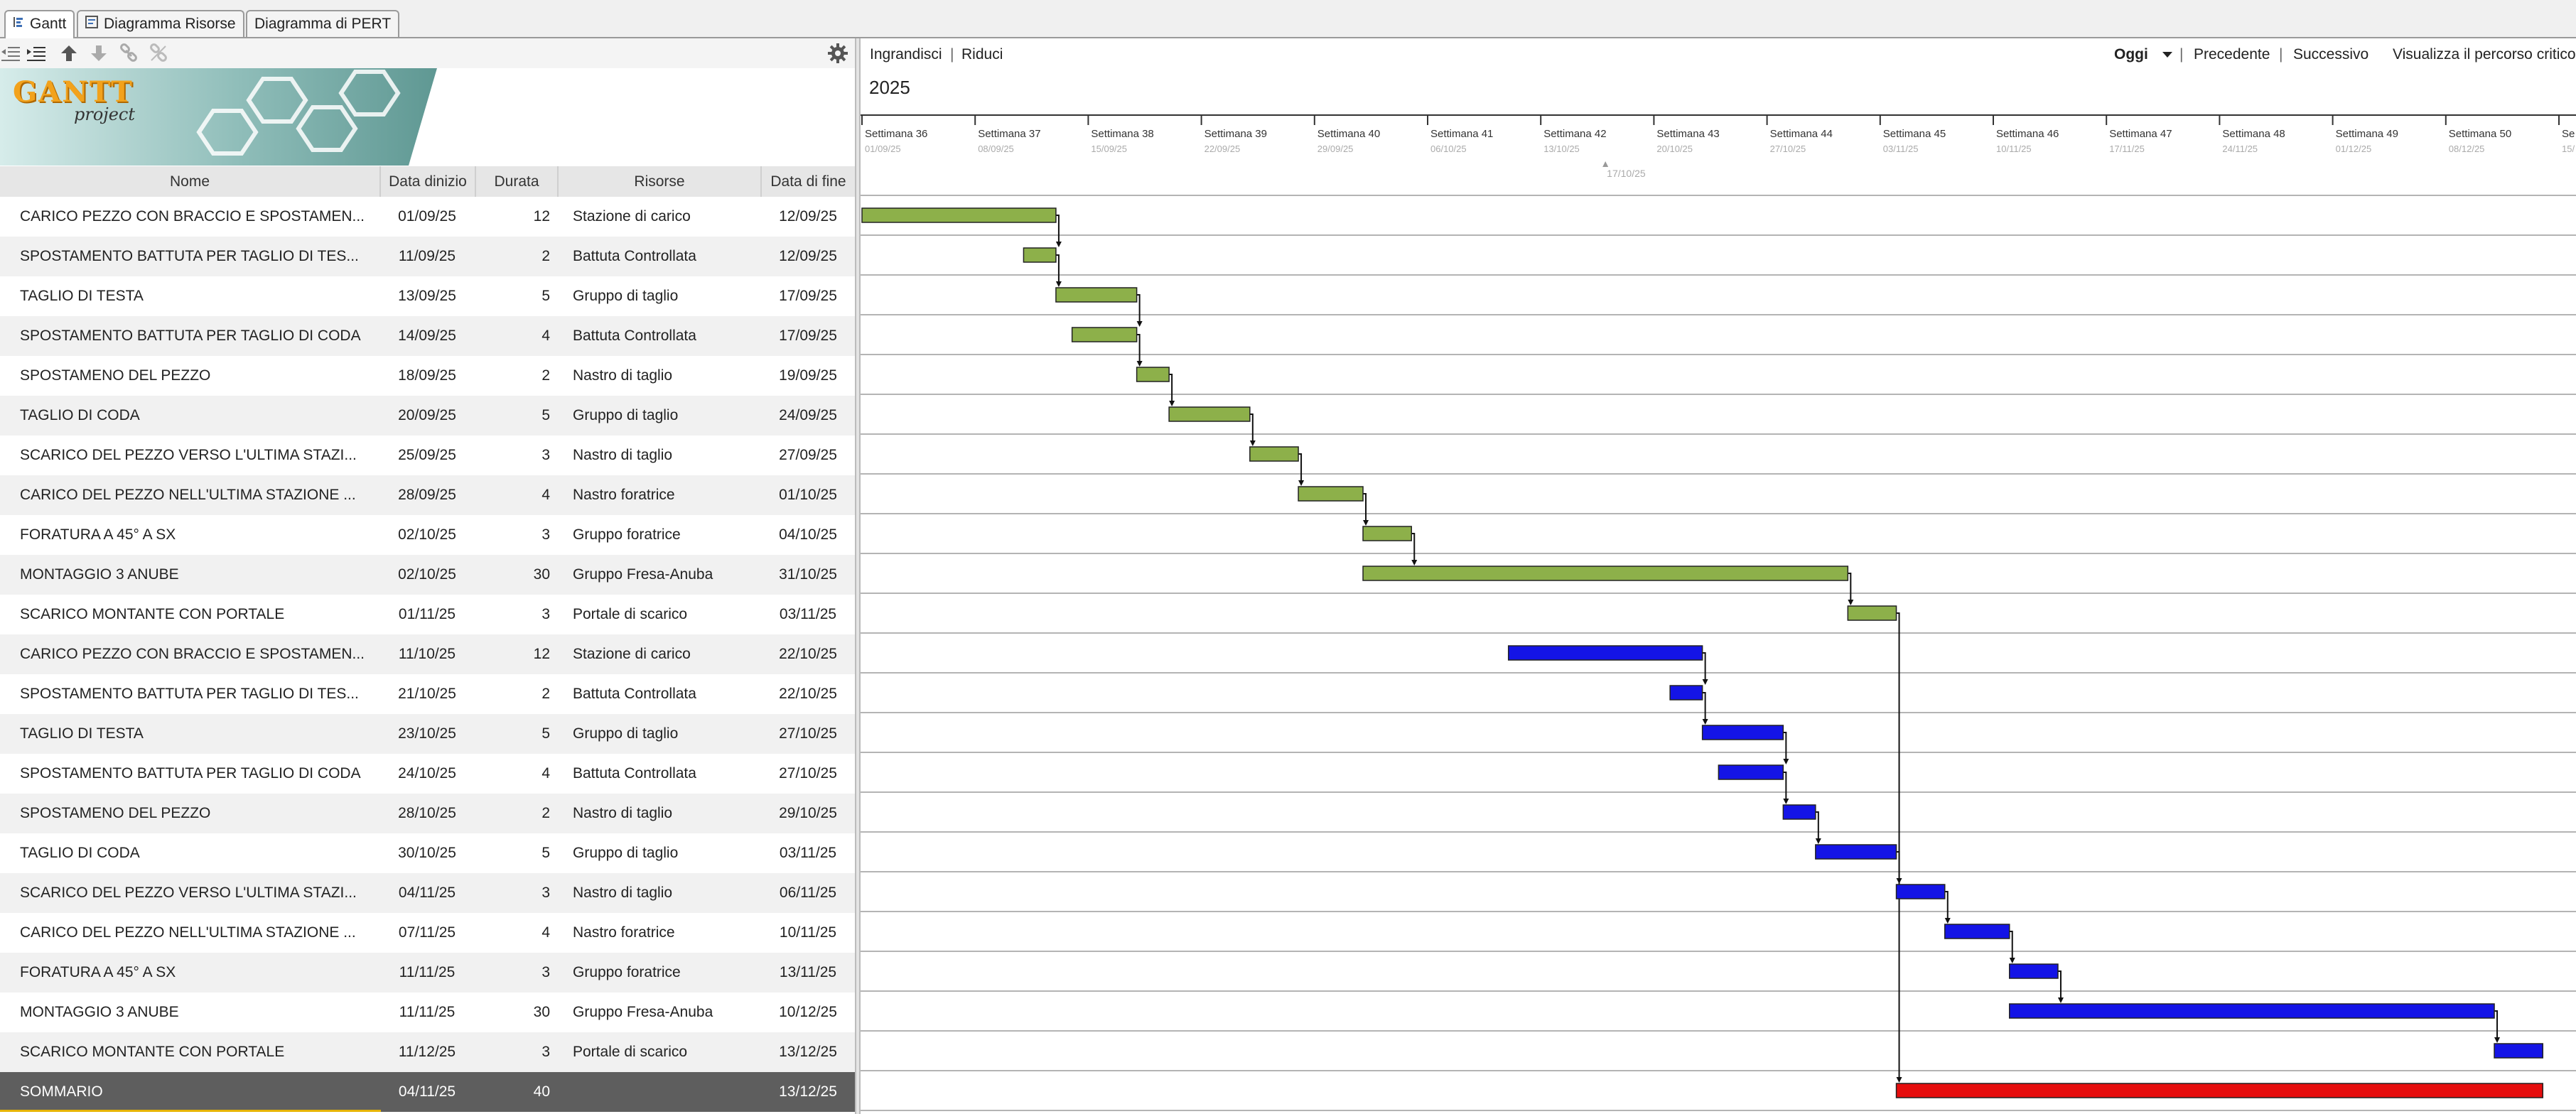 The image size is (2576, 1114). What do you see at coordinates (632, 654) in the screenshot?
I see `task-resource: Stazione di carico` at bounding box center [632, 654].